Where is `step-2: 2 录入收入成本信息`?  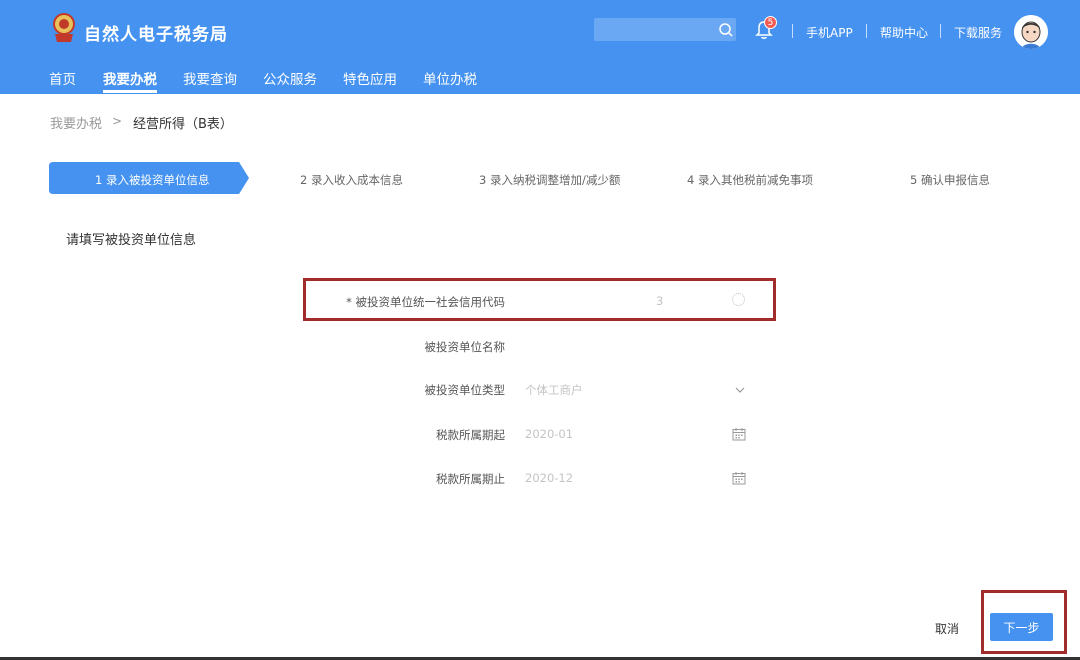 step-2: 2 录入收入成本信息 is located at coordinates (351, 180).